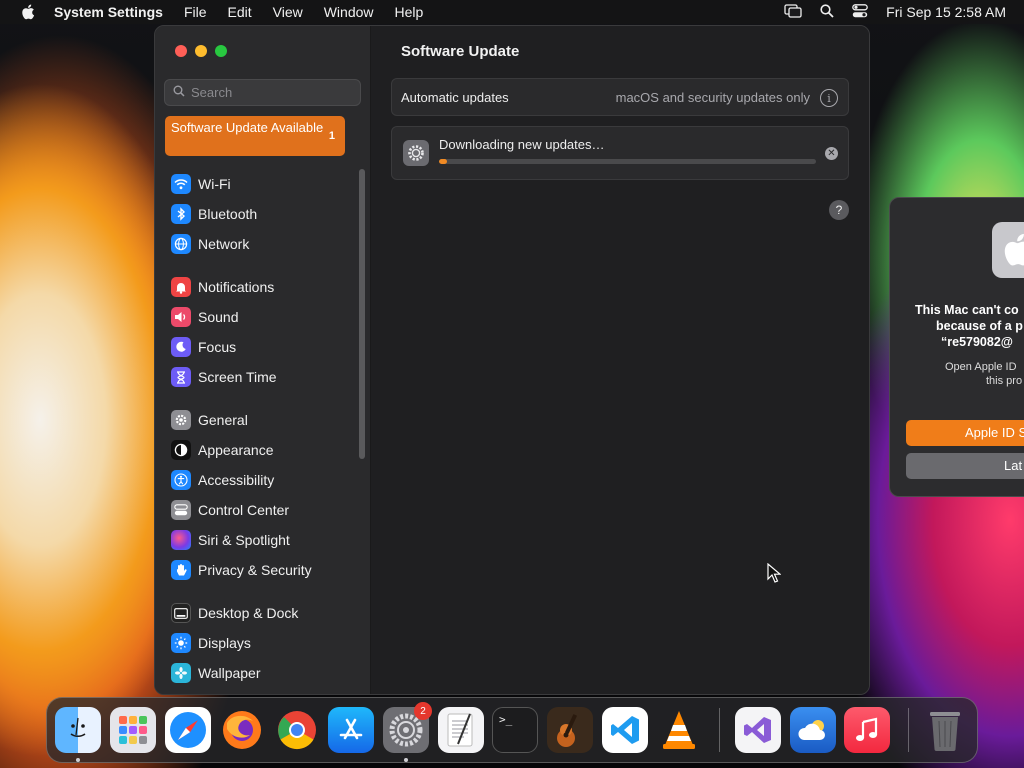 The image size is (1024, 768). I want to click on search-icon, so click(179, 92).